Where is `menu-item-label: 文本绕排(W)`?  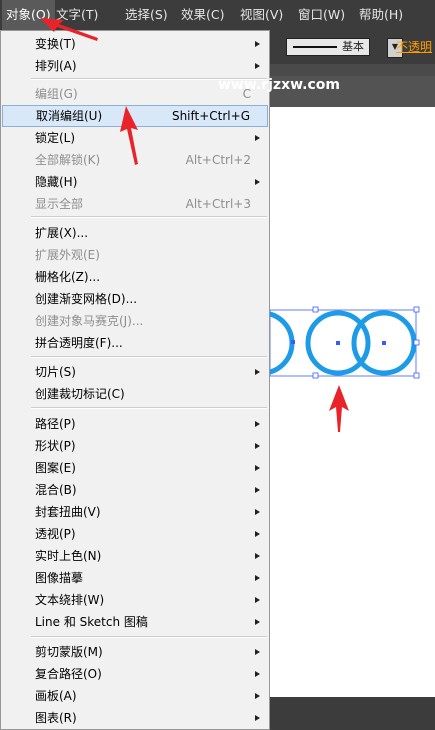 menu-item-label: 文本绕排(W) is located at coordinates (70, 600).